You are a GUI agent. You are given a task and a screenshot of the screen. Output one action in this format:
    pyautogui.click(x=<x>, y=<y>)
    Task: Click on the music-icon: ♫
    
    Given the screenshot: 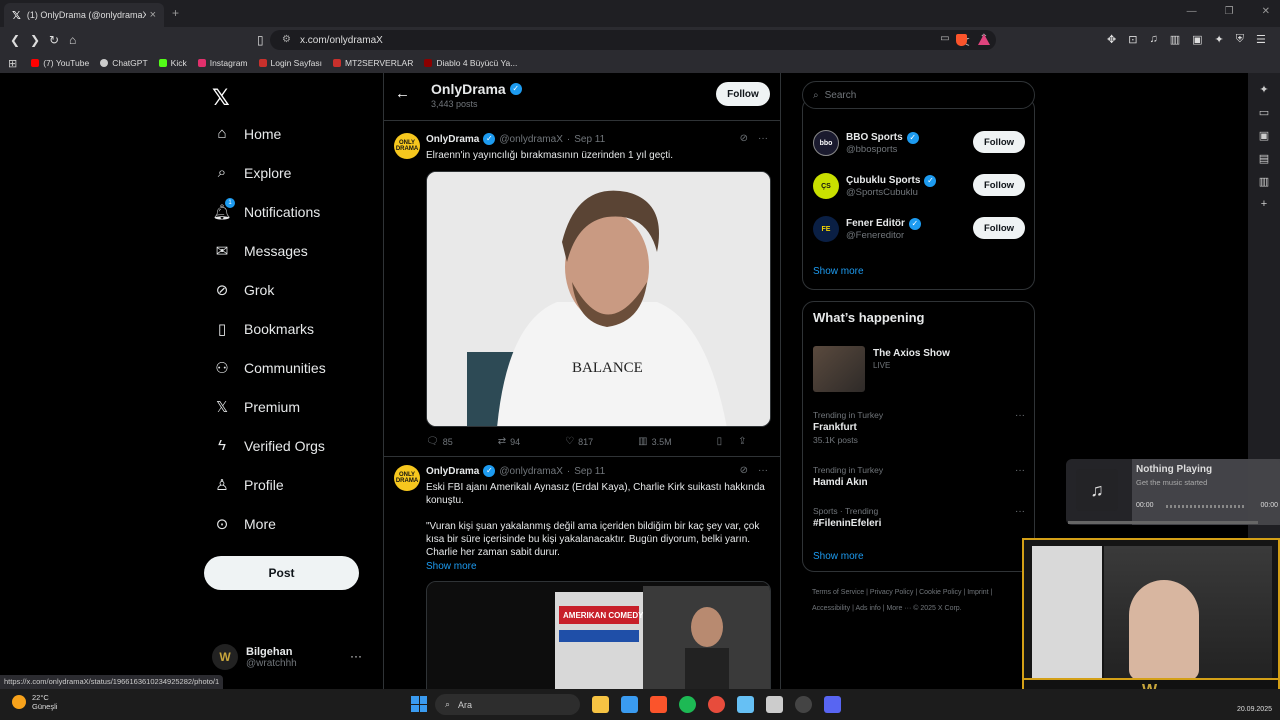 What is the action you would take?
    pyautogui.click(x=1153, y=39)
    